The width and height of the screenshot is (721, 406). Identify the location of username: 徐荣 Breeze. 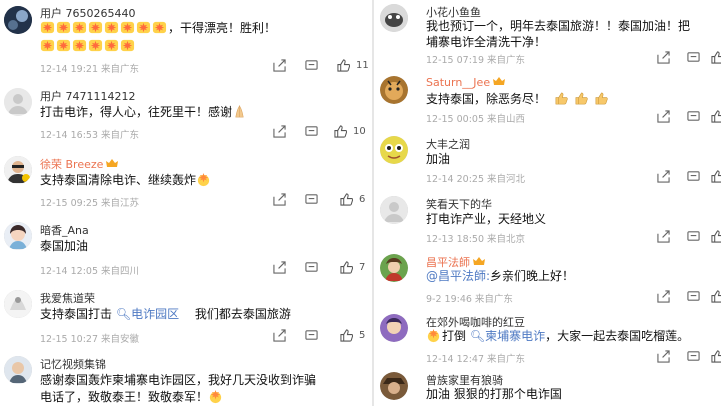
(79, 164).